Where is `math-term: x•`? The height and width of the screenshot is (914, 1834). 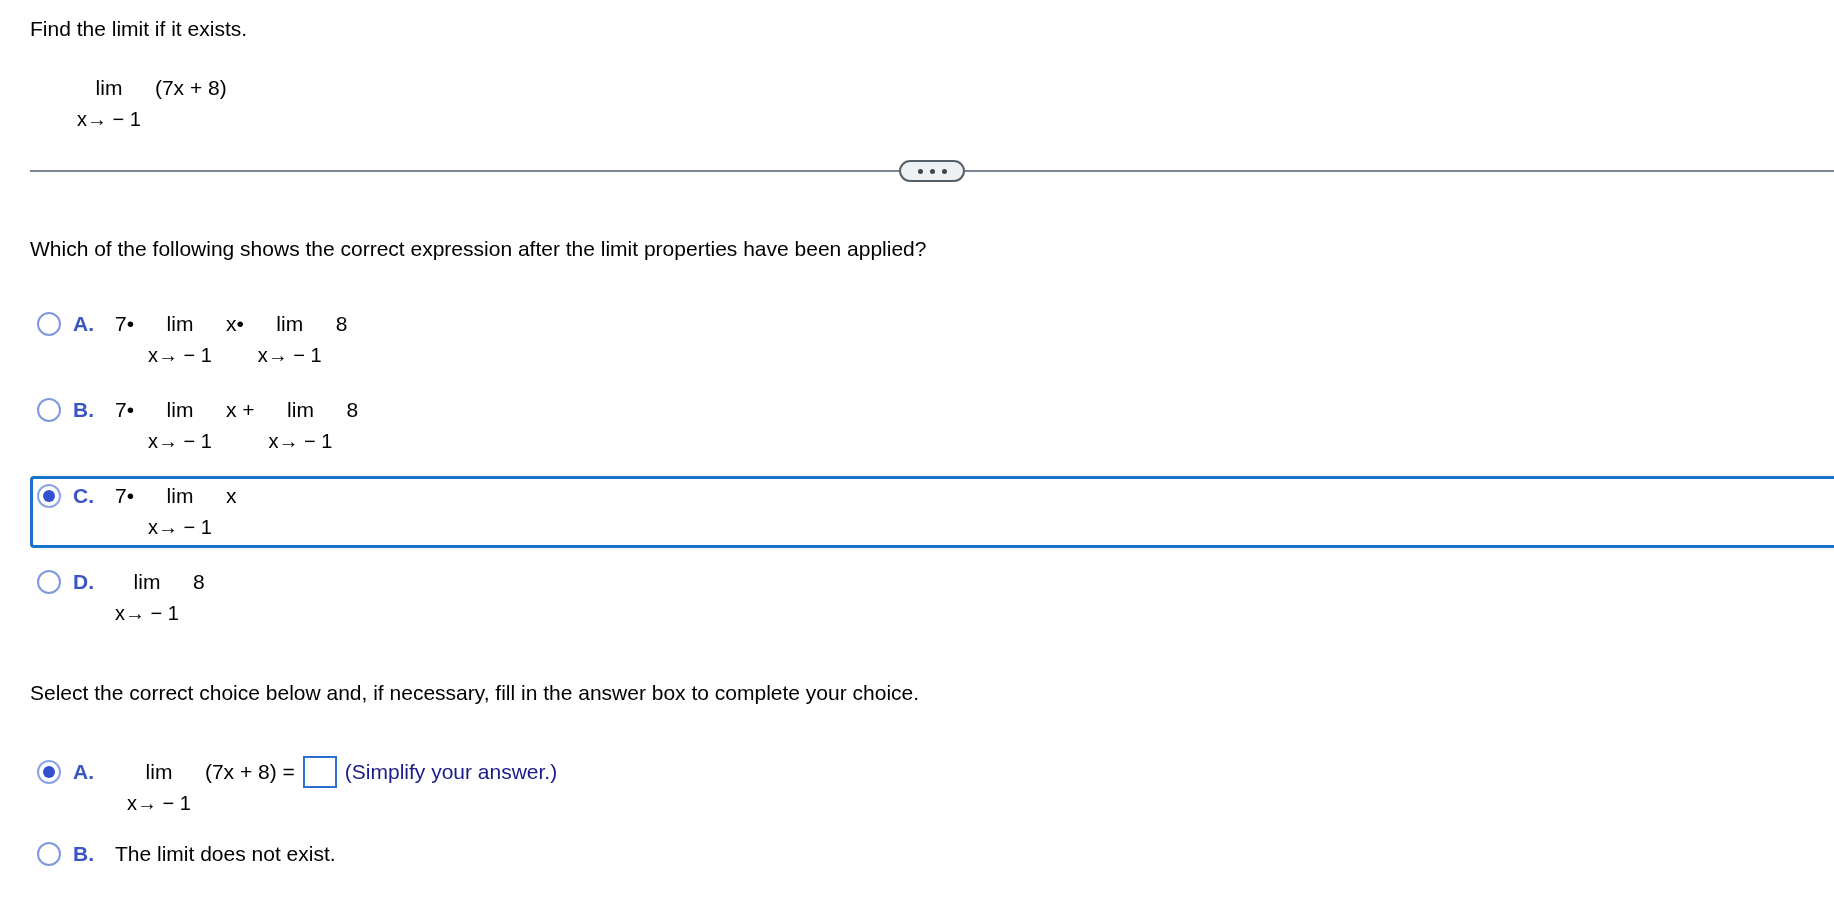 math-term: x• is located at coordinates (234, 324).